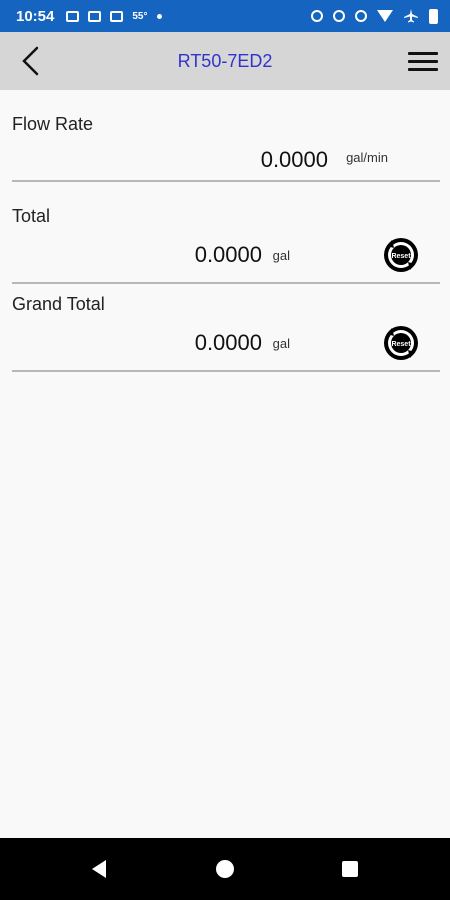 The image size is (450, 900). What do you see at coordinates (53, 124) in the screenshot?
I see `flow-rate-label: Flow Rate` at bounding box center [53, 124].